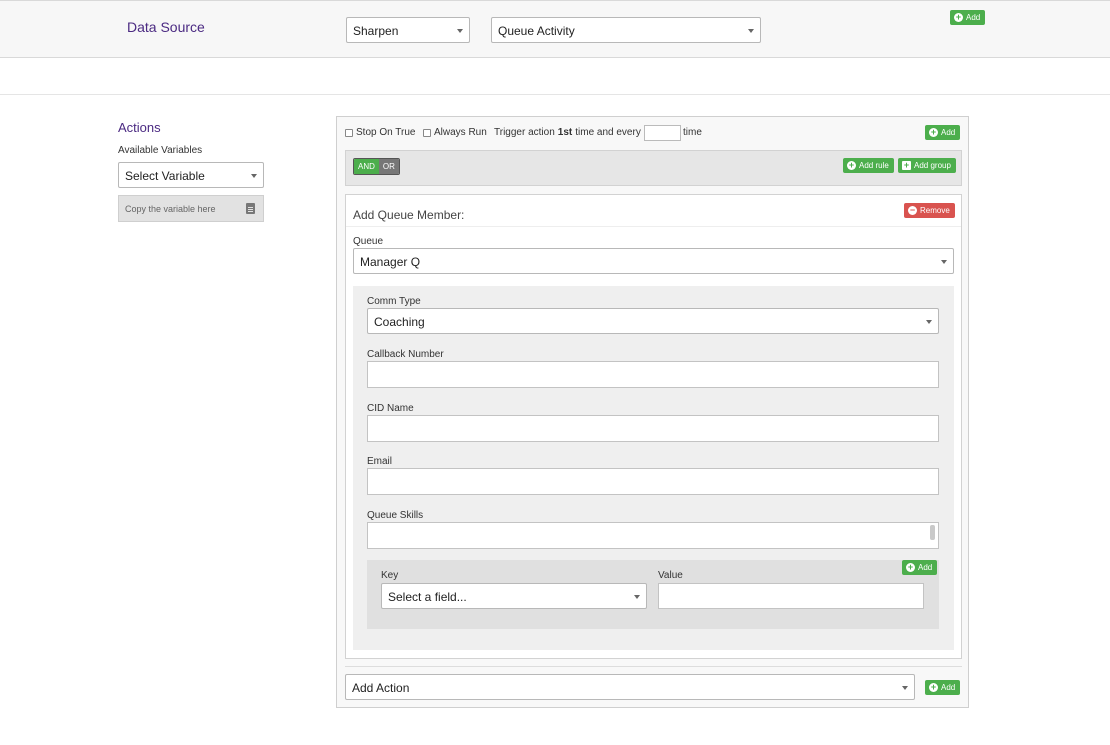 The image size is (1110, 745). What do you see at coordinates (874, 165) in the screenshot?
I see `add-rule-label: Add rule` at bounding box center [874, 165].